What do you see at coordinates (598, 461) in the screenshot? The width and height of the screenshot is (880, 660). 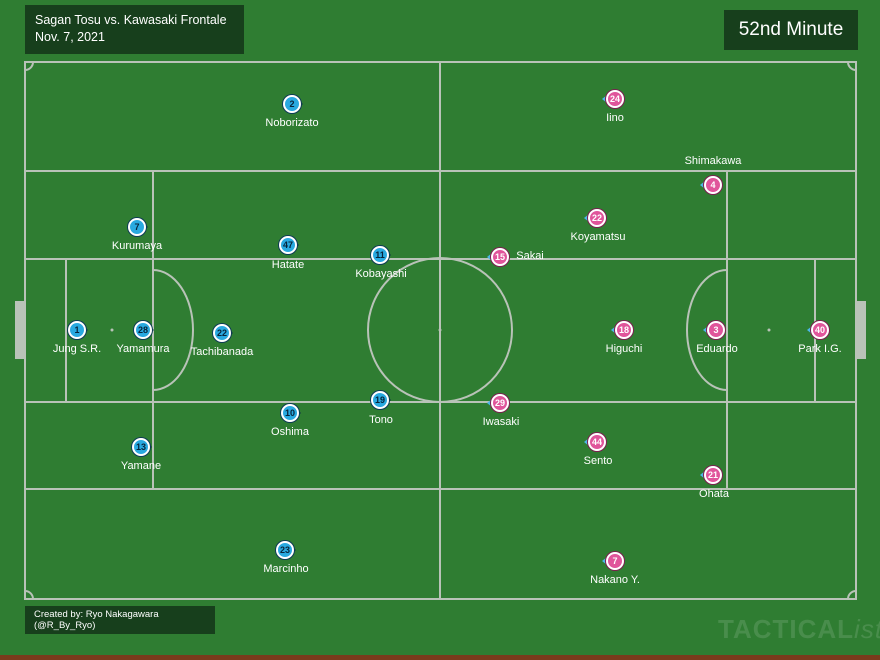 I see `away-player-name: Sento` at bounding box center [598, 461].